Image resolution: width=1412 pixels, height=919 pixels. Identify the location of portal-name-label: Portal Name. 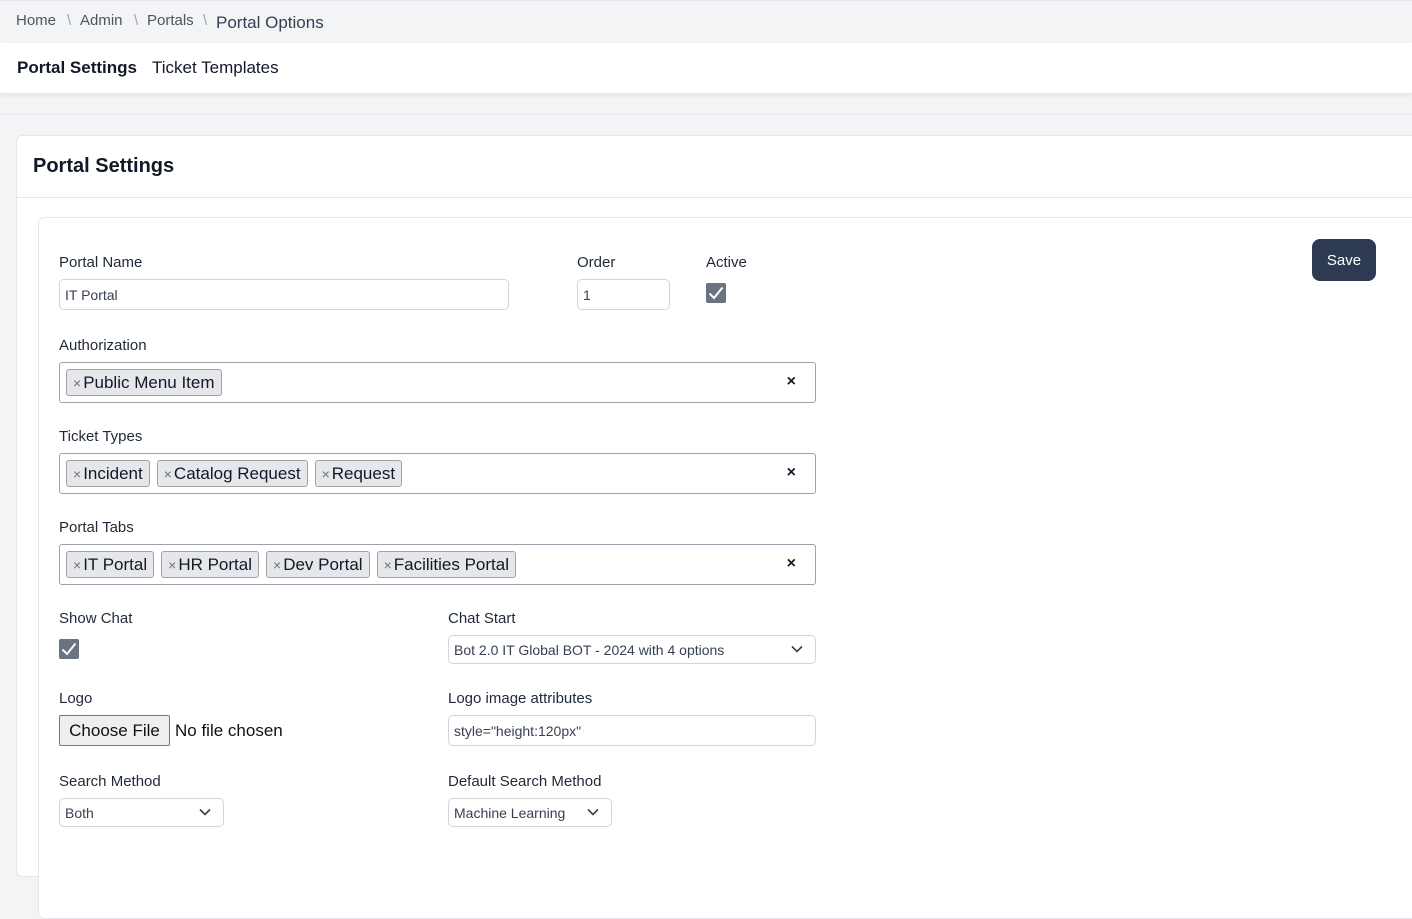
(101, 262).